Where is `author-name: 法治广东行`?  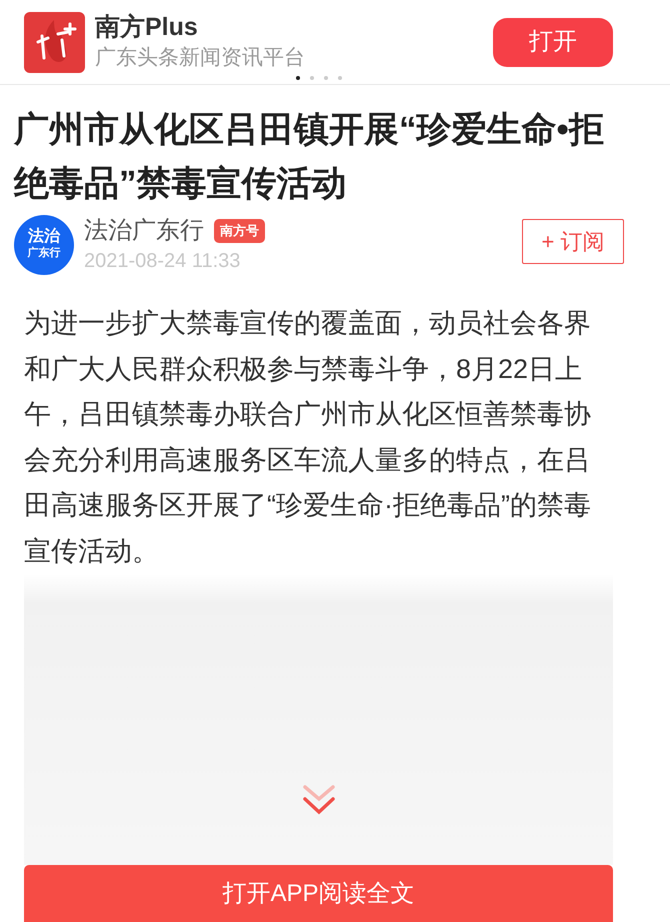
author-name: 法治广东行 is located at coordinates (144, 231).